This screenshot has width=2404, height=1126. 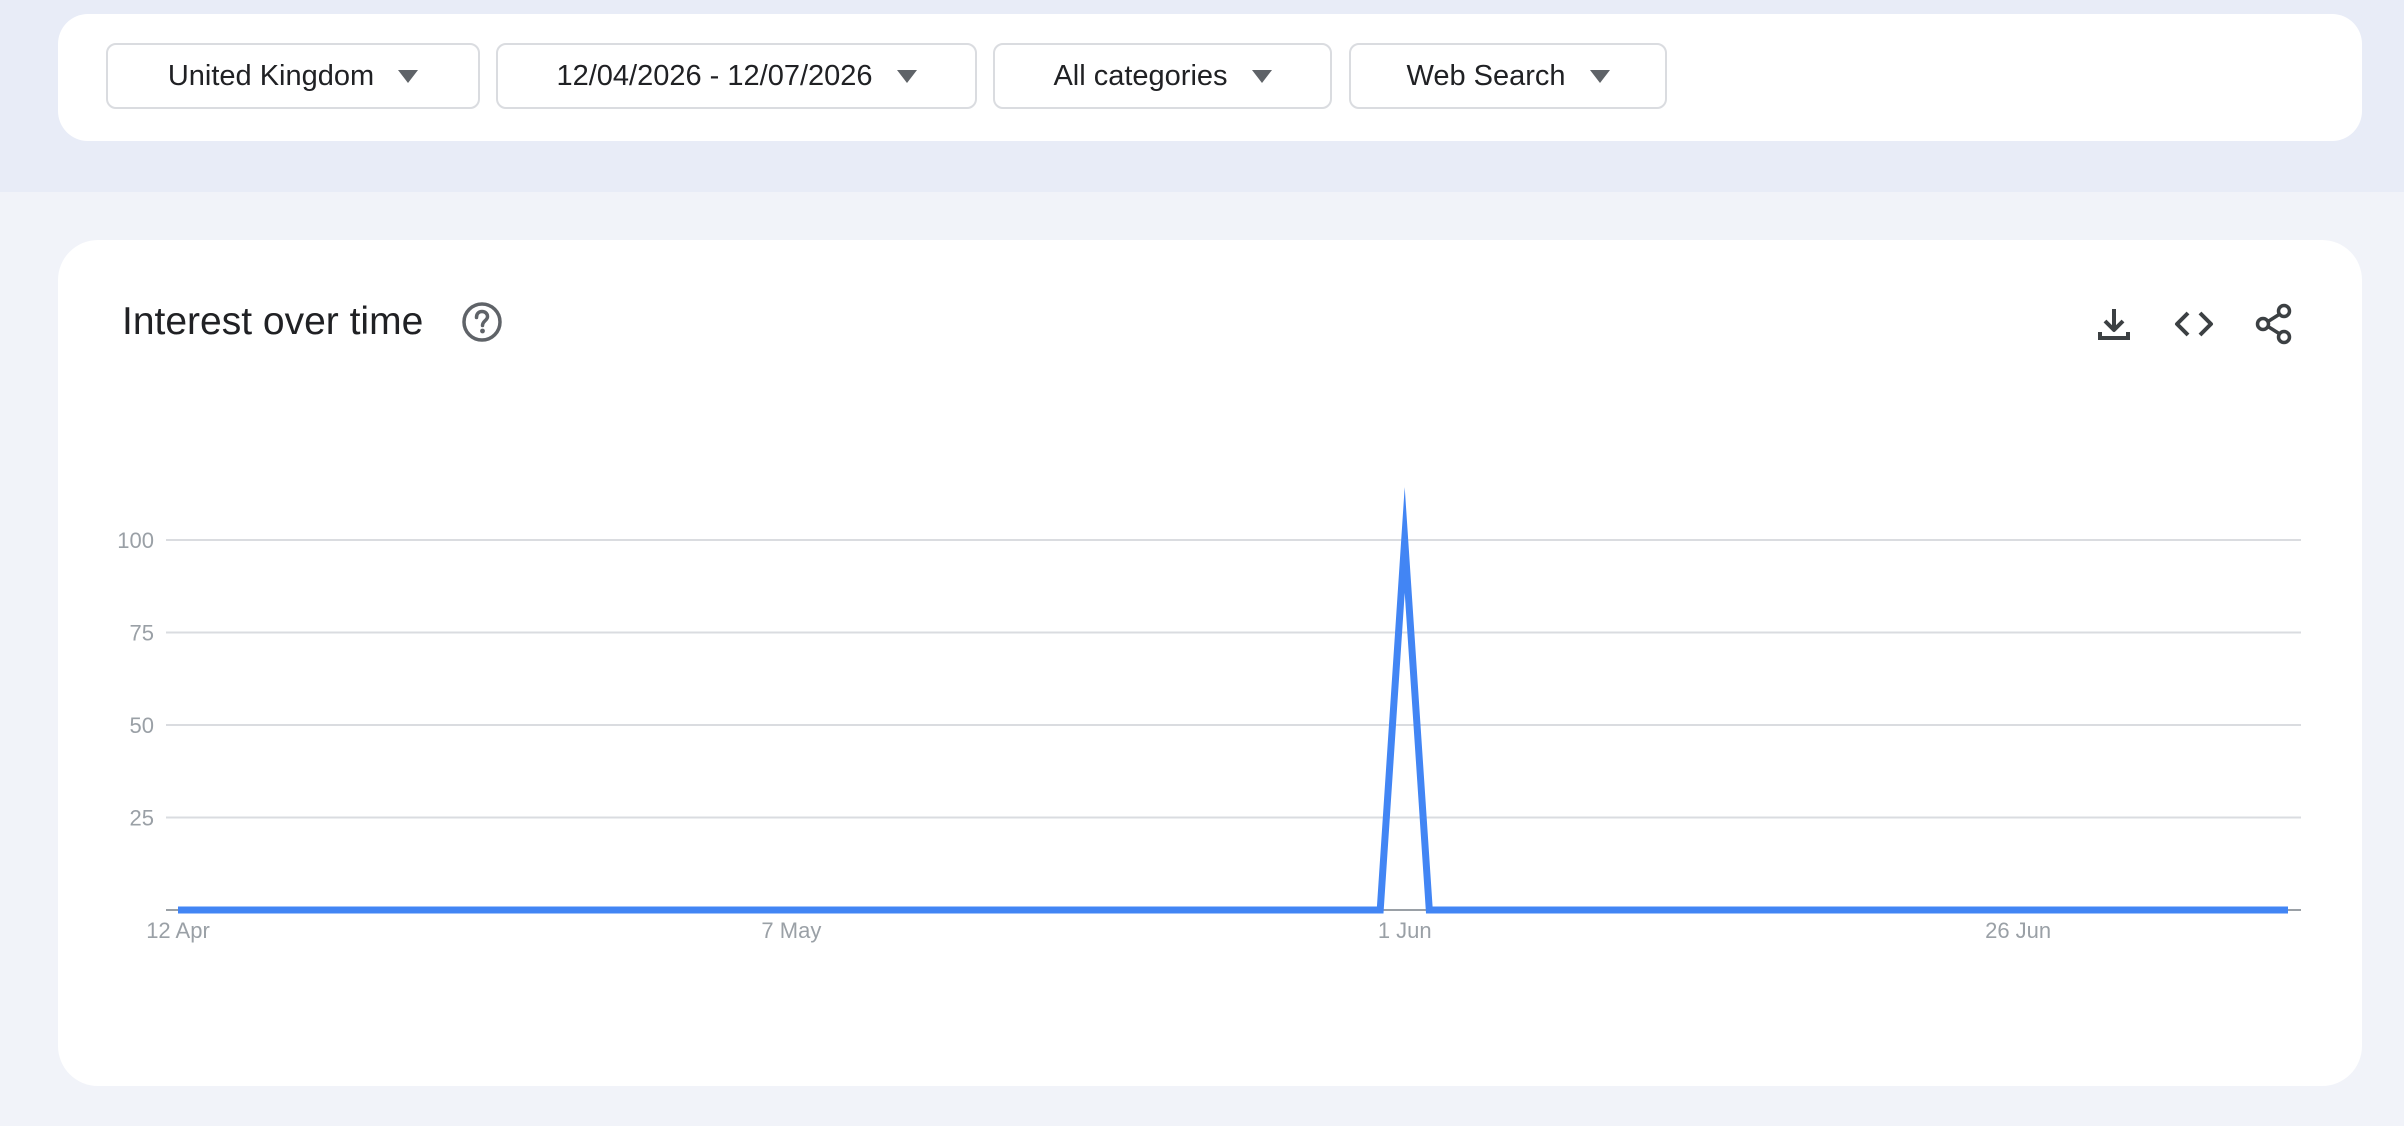 What do you see at coordinates (135, 540) in the screenshot?
I see `y-tick-label: 100` at bounding box center [135, 540].